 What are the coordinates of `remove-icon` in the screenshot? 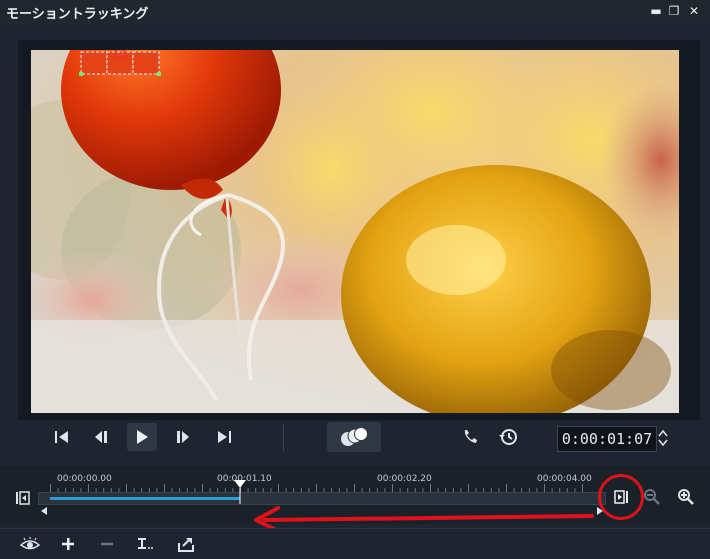 It's located at (107, 544).